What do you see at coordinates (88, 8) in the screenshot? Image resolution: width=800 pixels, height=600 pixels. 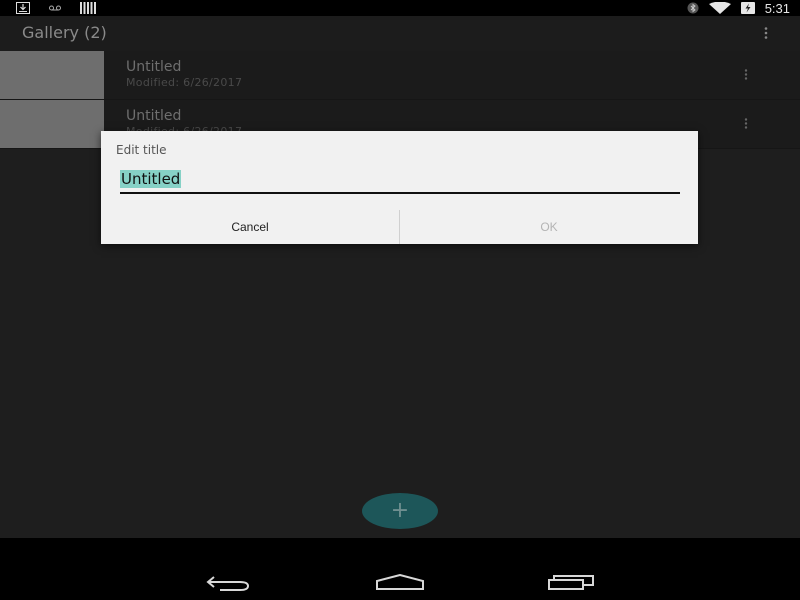 I see `signal-bars-icon` at bounding box center [88, 8].